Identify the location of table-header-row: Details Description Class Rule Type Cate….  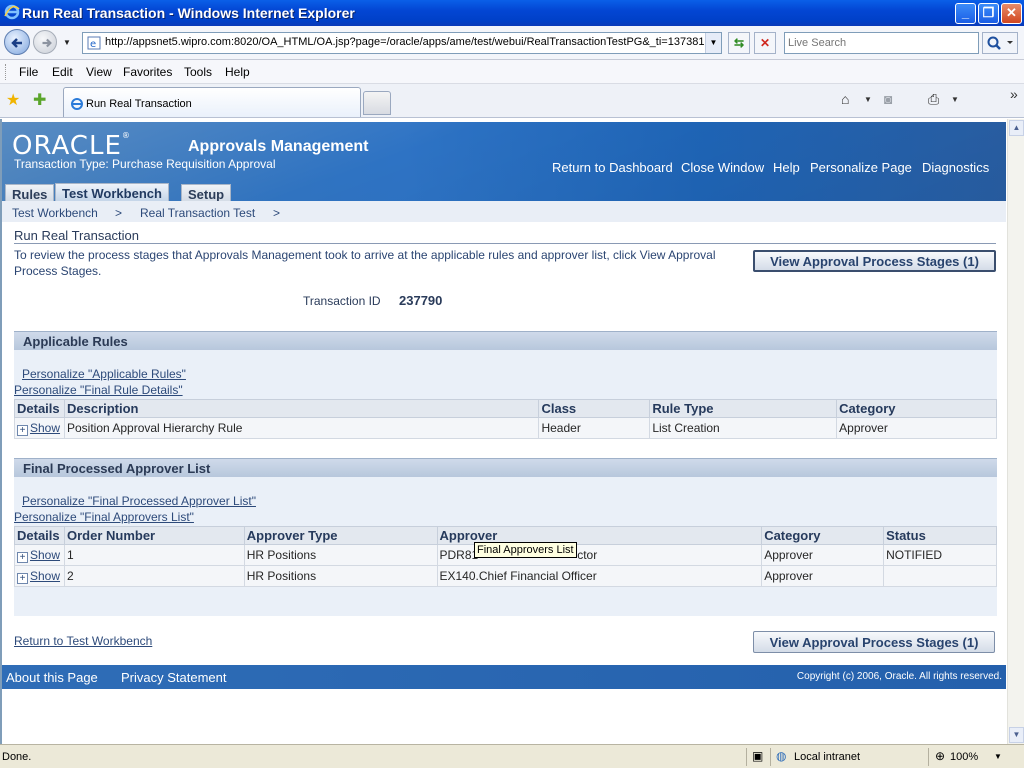
(505, 408).